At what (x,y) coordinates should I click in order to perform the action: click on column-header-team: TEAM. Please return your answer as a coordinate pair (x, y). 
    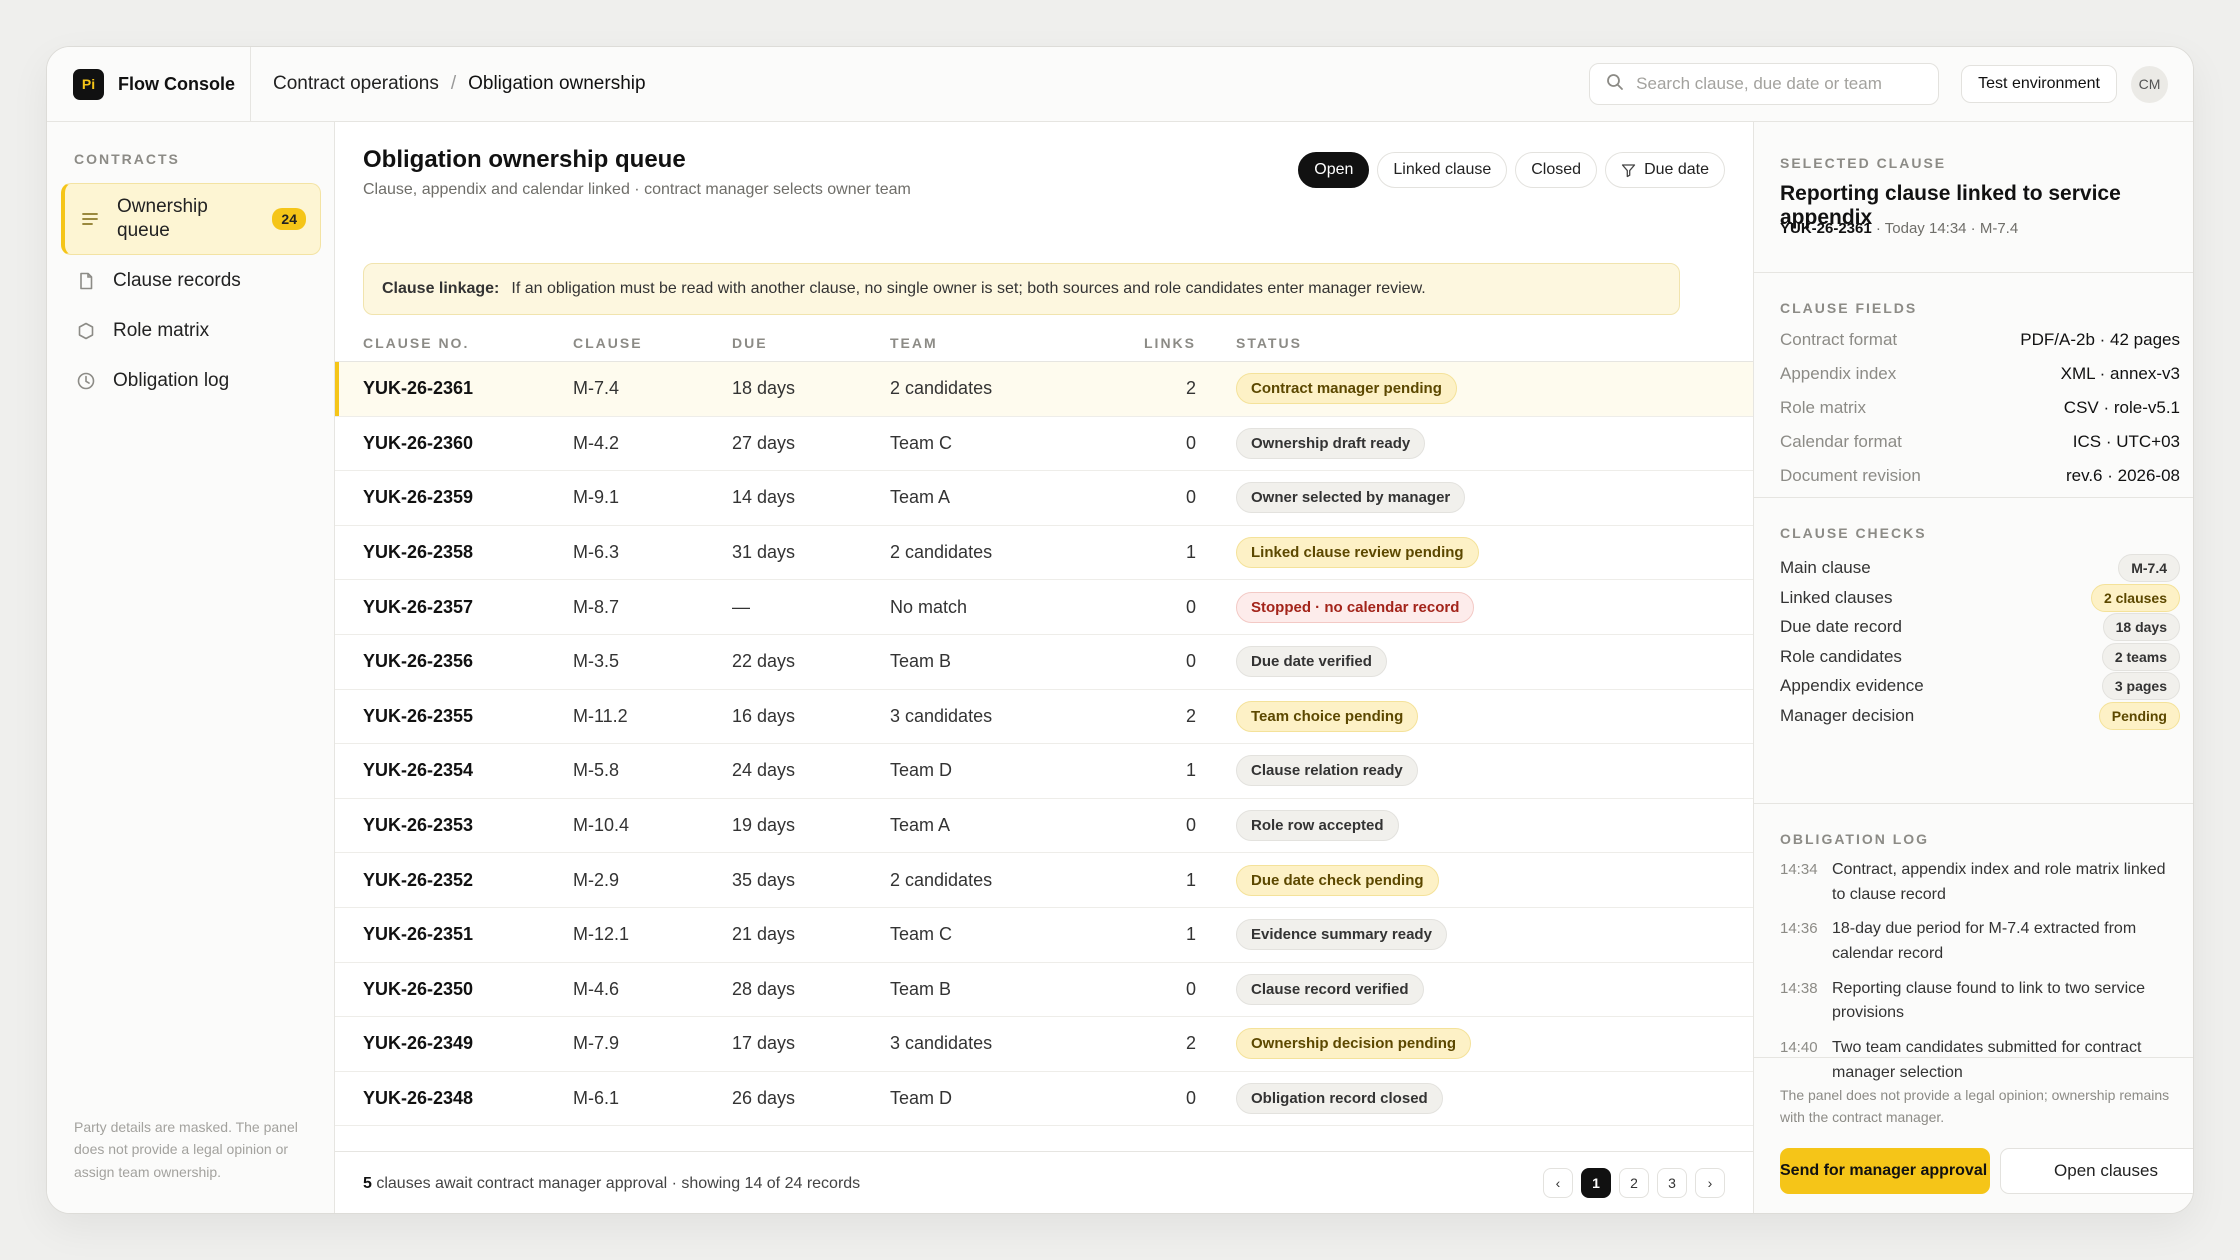
    Looking at the image, I should click on (1010, 343).